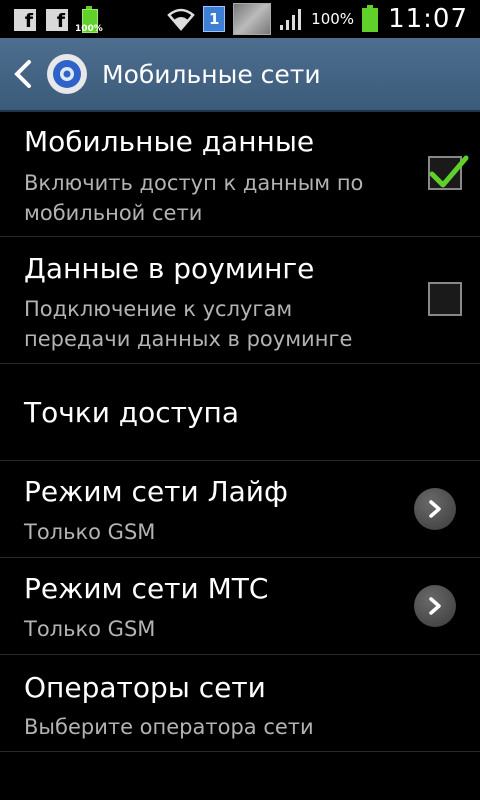 Image resolution: width=480 pixels, height=800 pixels. What do you see at coordinates (211, 74) in the screenshot?
I see `page-title: Мобильные сети` at bounding box center [211, 74].